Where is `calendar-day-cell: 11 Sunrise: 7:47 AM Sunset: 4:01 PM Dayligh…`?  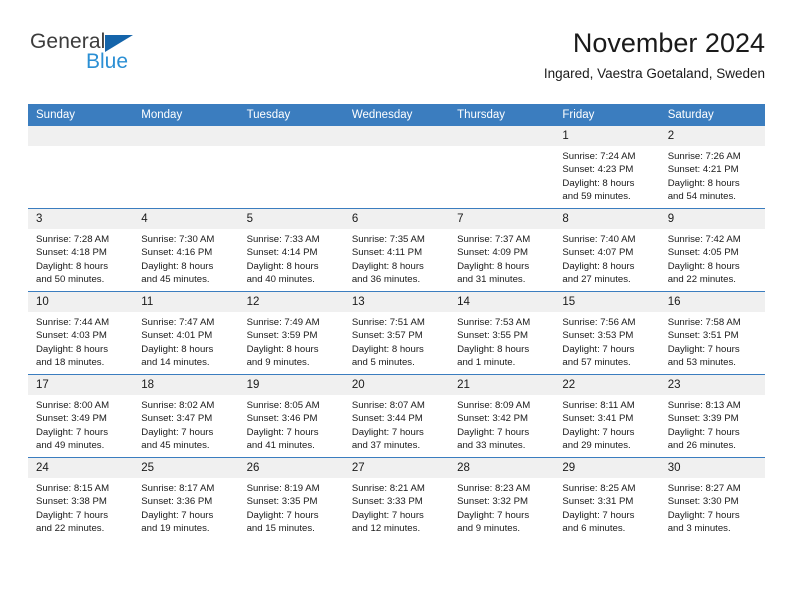 calendar-day-cell: 11 Sunrise: 7:47 AM Sunset: 4:01 PM Dayligh… is located at coordinates (186, 333).